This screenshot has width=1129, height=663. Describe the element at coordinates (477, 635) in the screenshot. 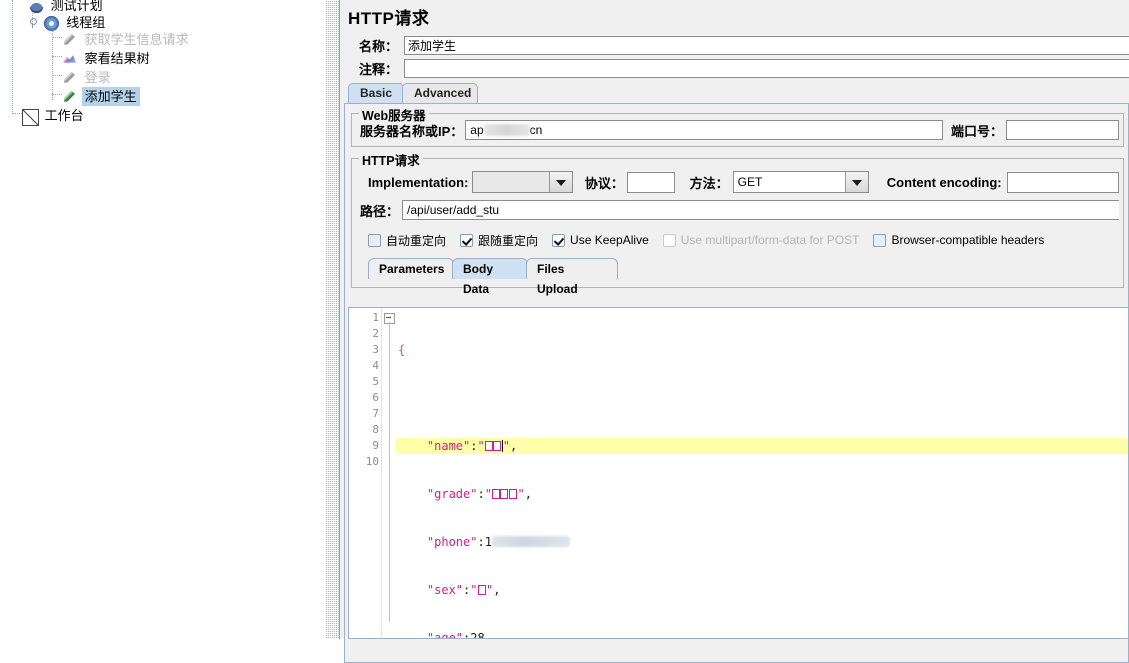

I see `age-value: 28` at that location.